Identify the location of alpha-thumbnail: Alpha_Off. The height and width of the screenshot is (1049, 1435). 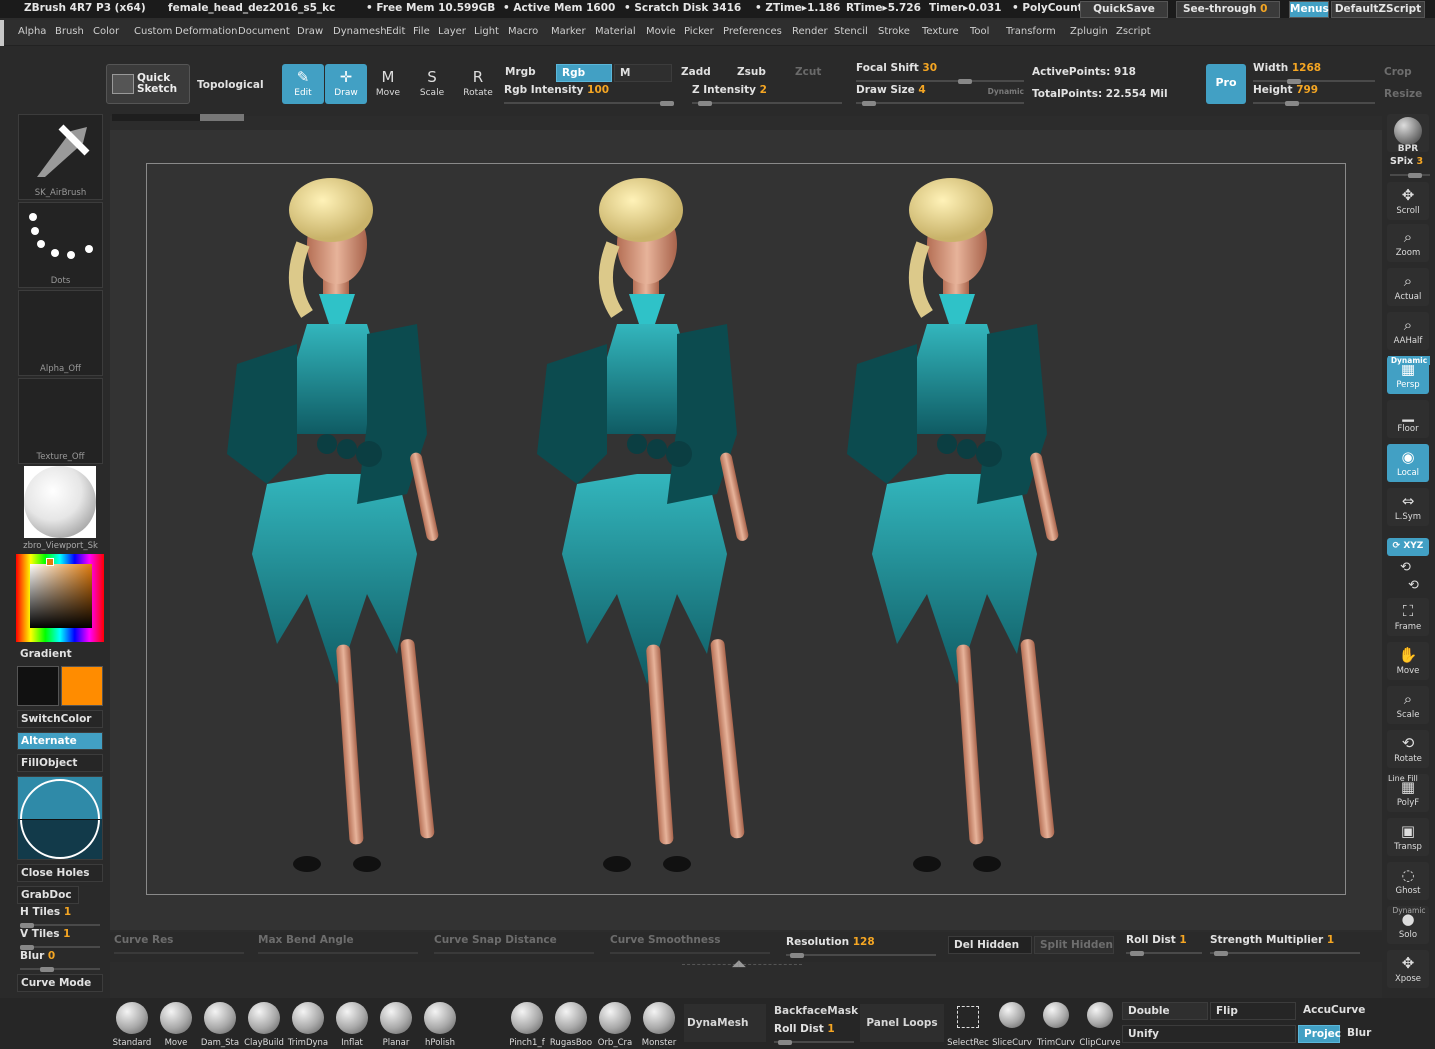
(60, 333).